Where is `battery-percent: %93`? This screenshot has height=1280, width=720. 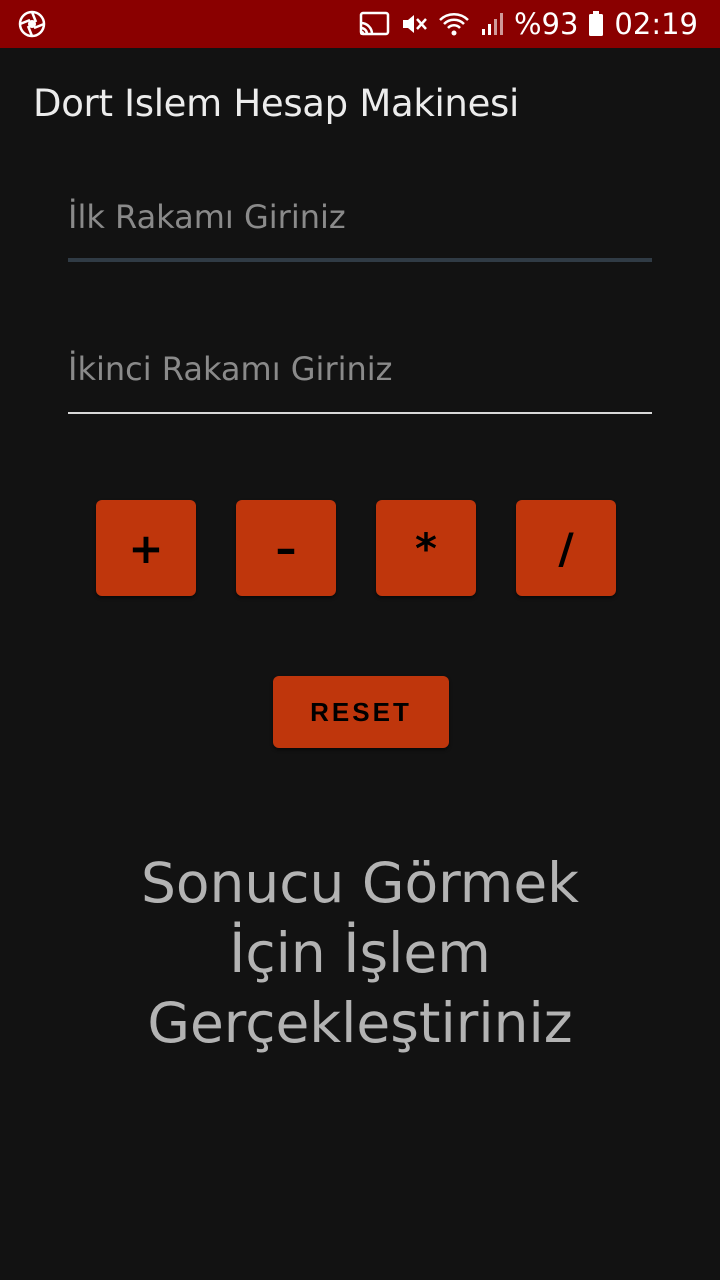 battery-percent: %93 is located at coordinates (546, 24).